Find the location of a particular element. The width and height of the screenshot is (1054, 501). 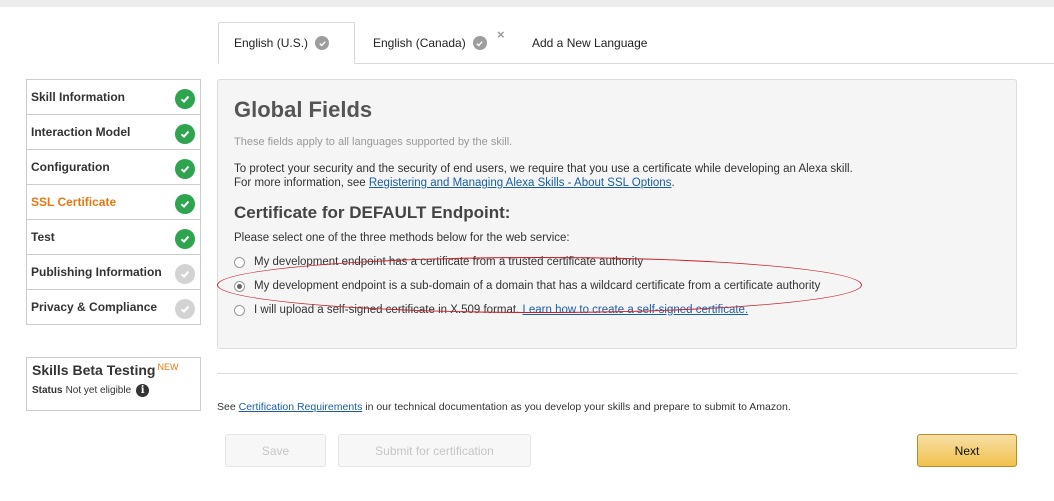

info-icon: i is located at coordinates (143, 390).